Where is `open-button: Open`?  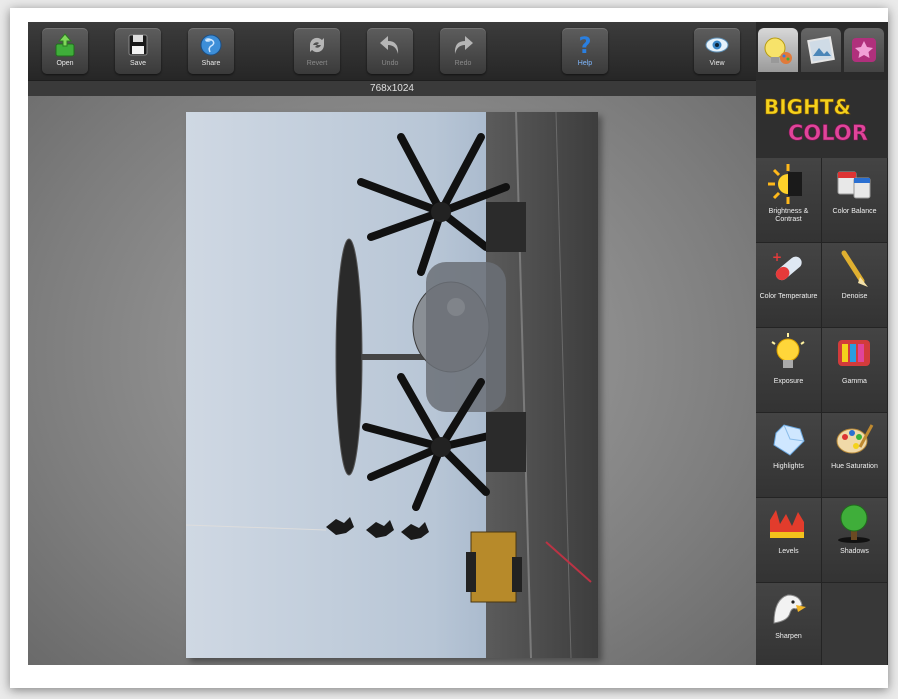
open-button: Open is located at coordinates (65, 51).